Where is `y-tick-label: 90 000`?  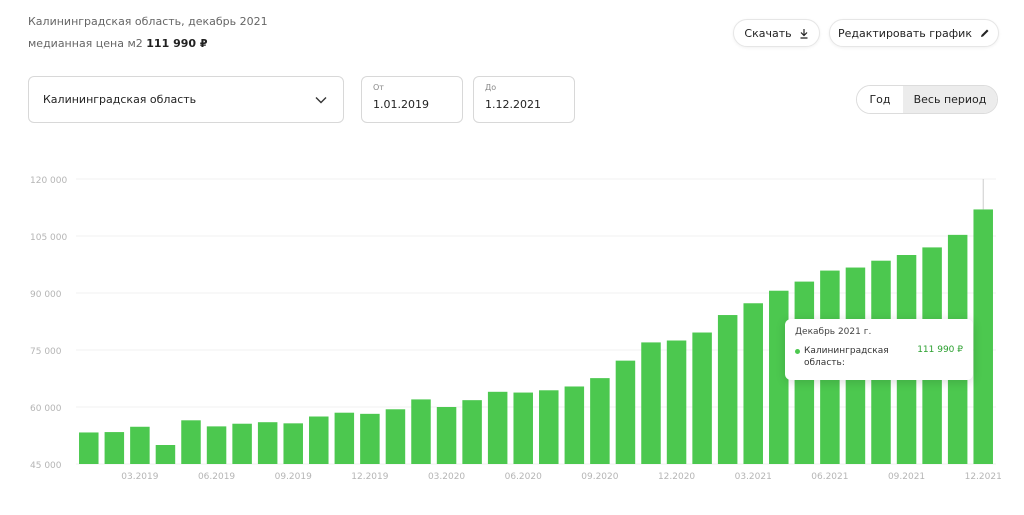
y-tick-label: 90 000 is located at coordinates (46, 295).